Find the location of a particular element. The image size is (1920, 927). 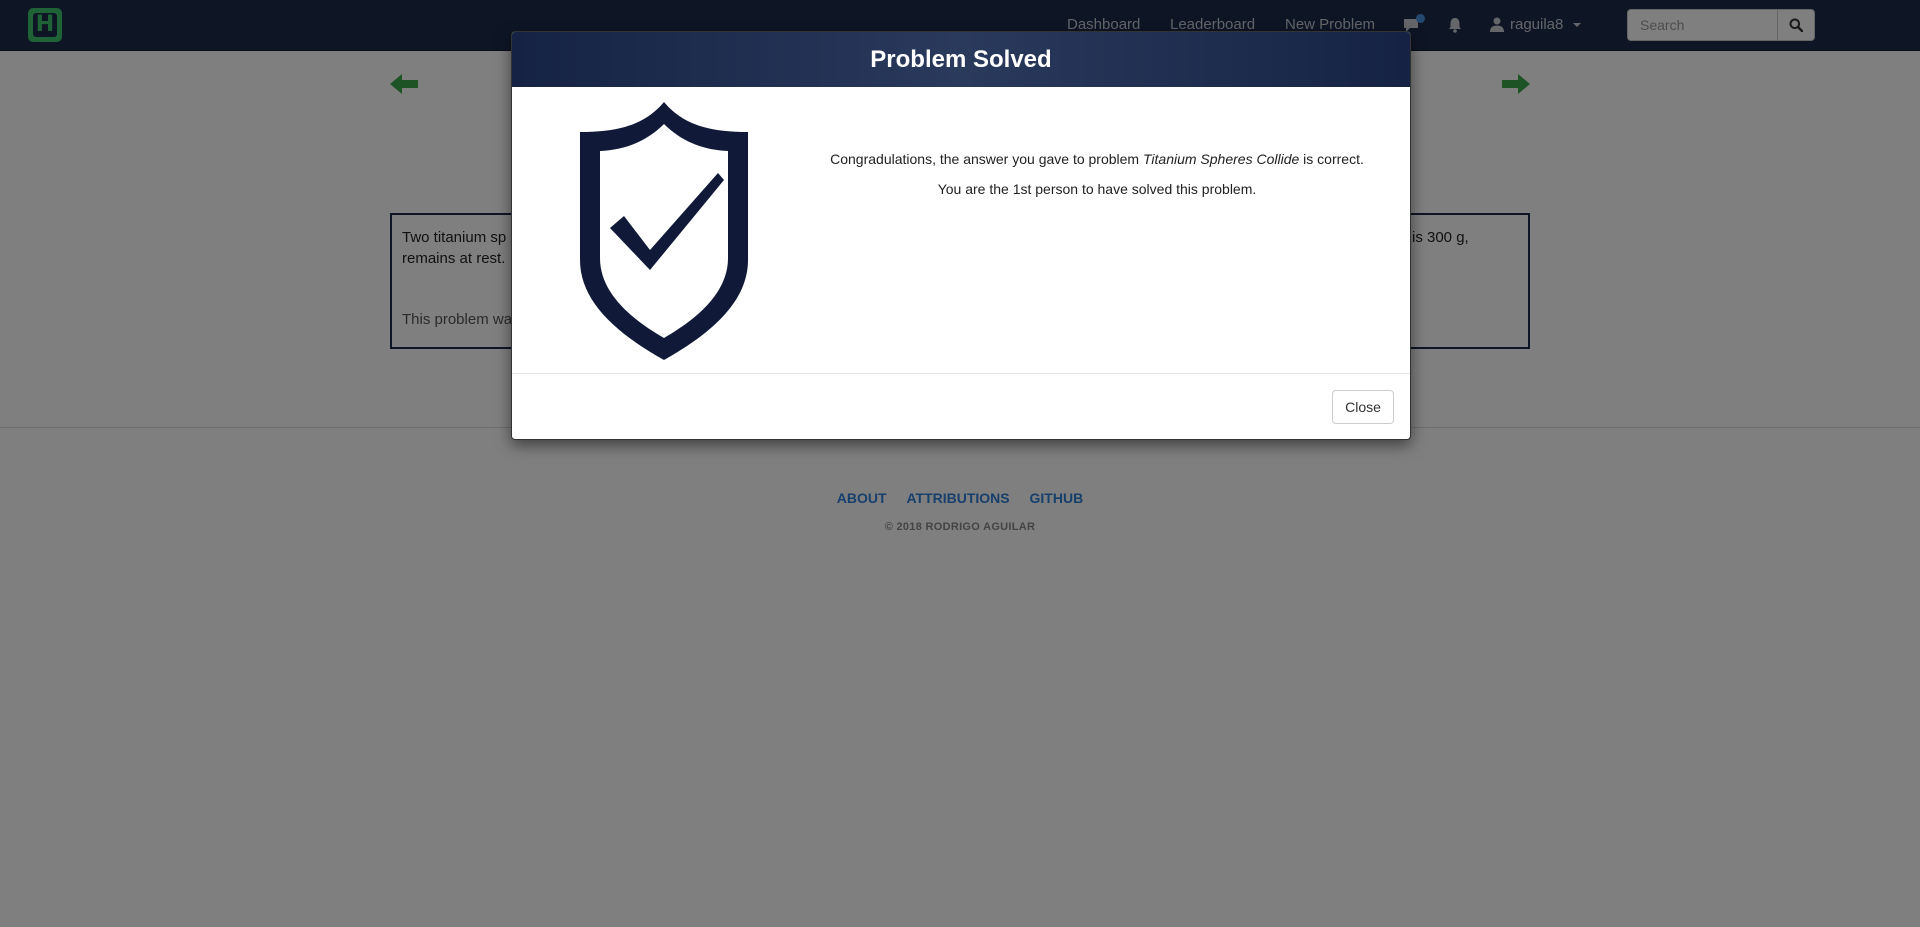

problem-name: Titanium Spheres Collide is located at coordinates (1221, 159).